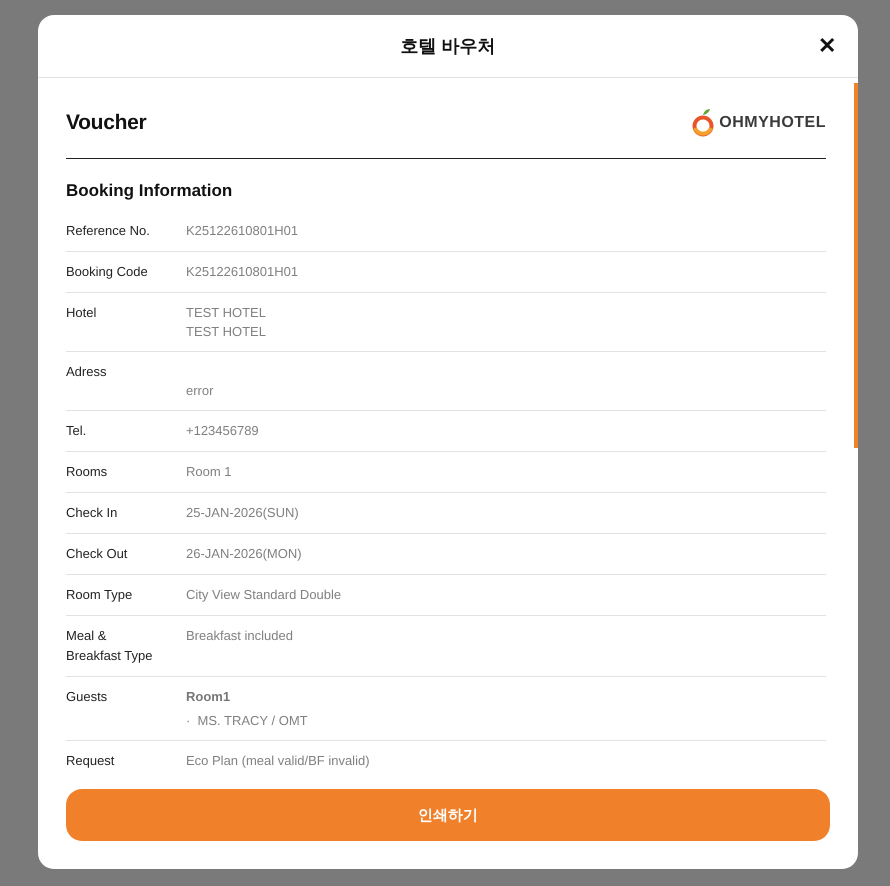  What do you see at coordinates (264, 595) in the screenshot?
I see `field-value: City View Standard Double` at bounding box center [264, 595].